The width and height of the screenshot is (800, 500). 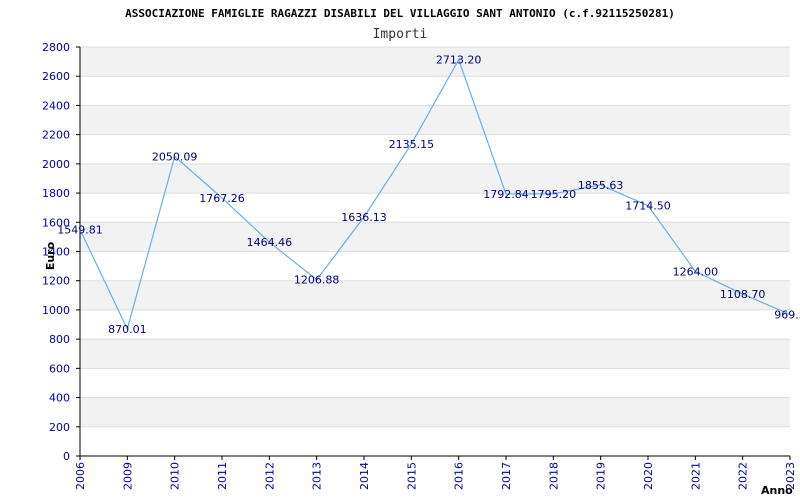 What do you see at coordinates (364, 476) in the screenshot?
I see `x-tick-label: 2014` at bounding box center [364, 476].